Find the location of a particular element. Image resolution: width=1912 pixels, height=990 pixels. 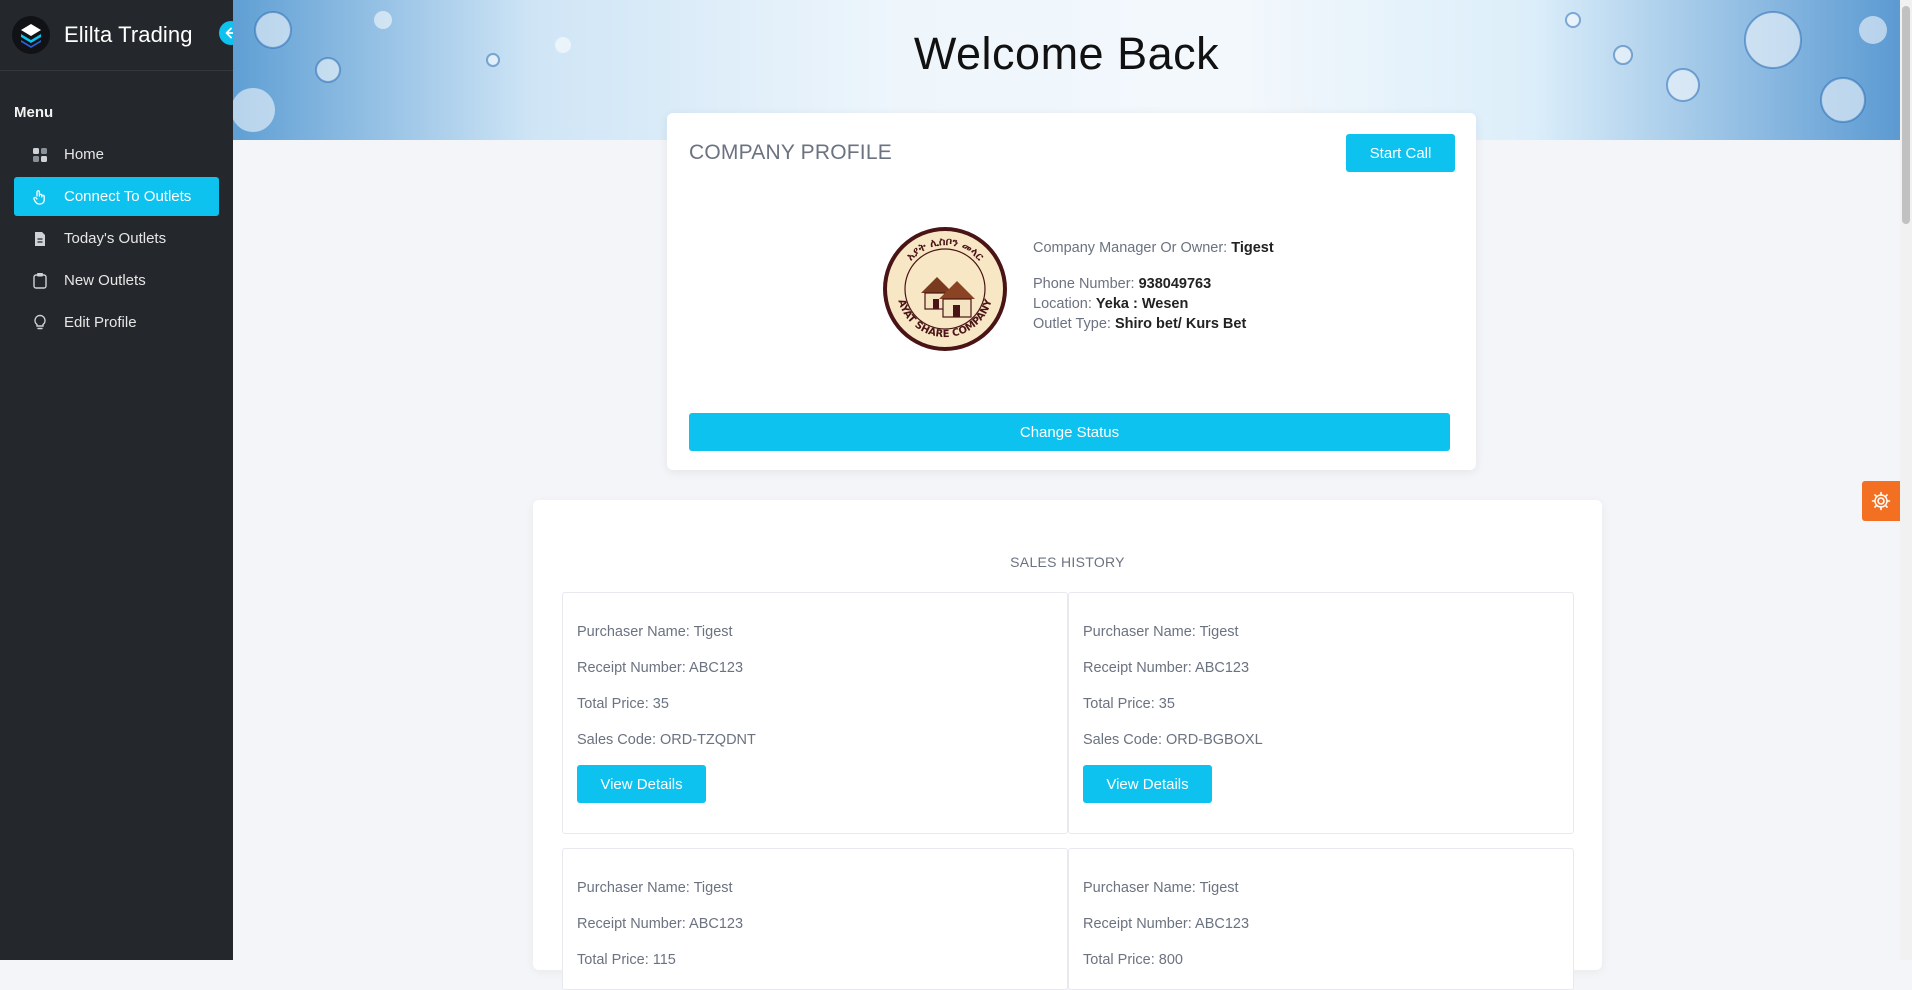

sales-history-title: SALES HISTORY is located at coordinates (1067, 562).